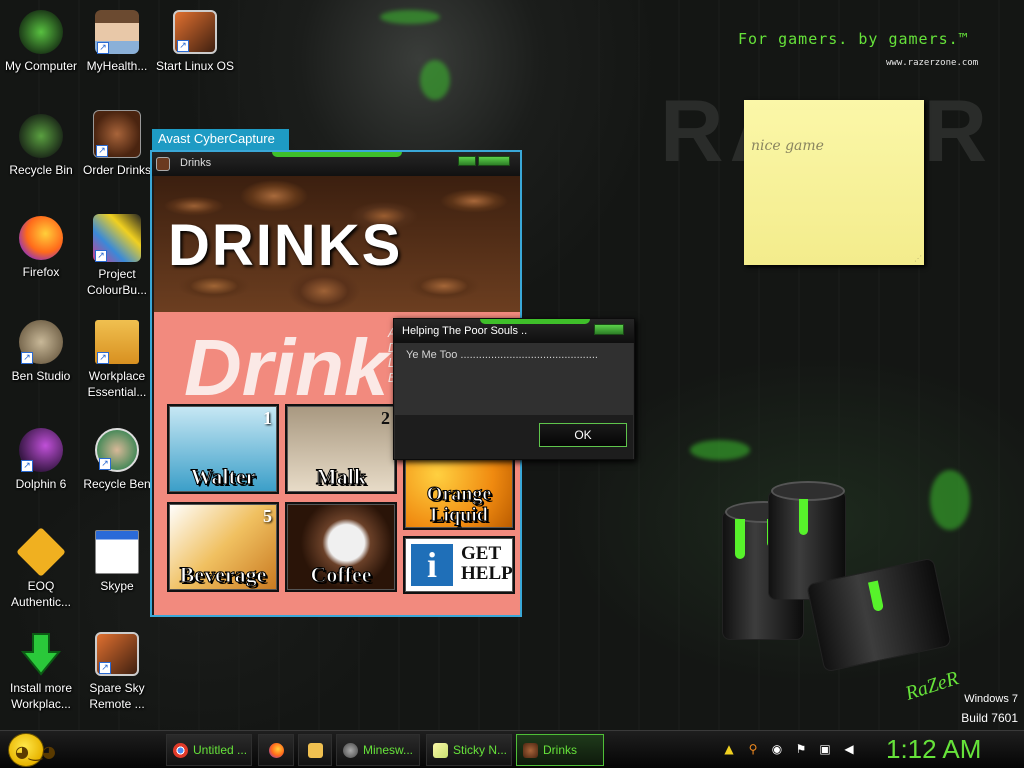 Image resolution: width=1024 pixels, height=768 pixels. I want to click on desktop-icon-order-drinks: ↗ Order Drinks, so click(117, 144).